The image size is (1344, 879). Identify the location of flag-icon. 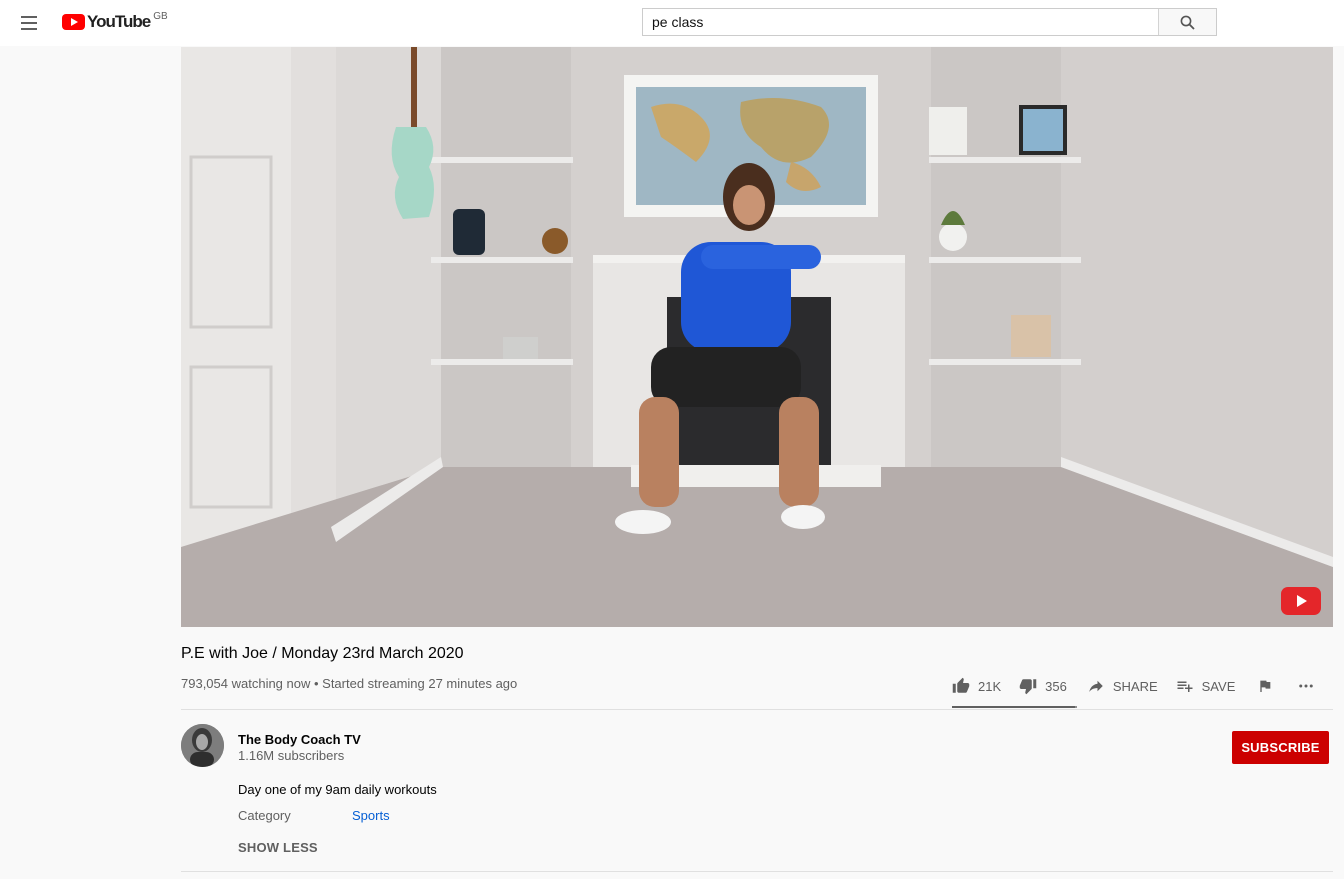
(1265, 686).